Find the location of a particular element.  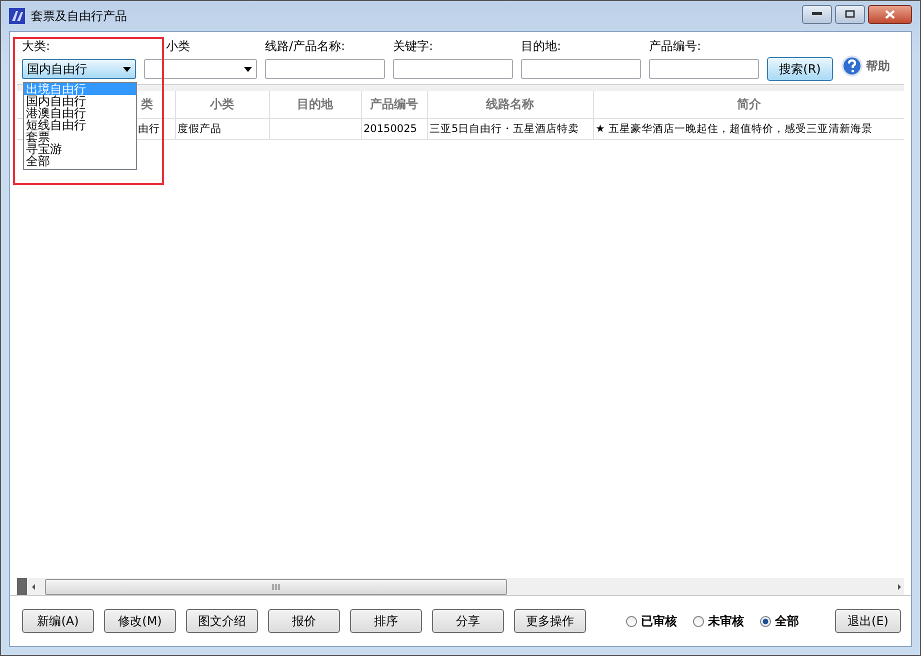

action-button: 图文介绍 is located at coordinates (222, 621).